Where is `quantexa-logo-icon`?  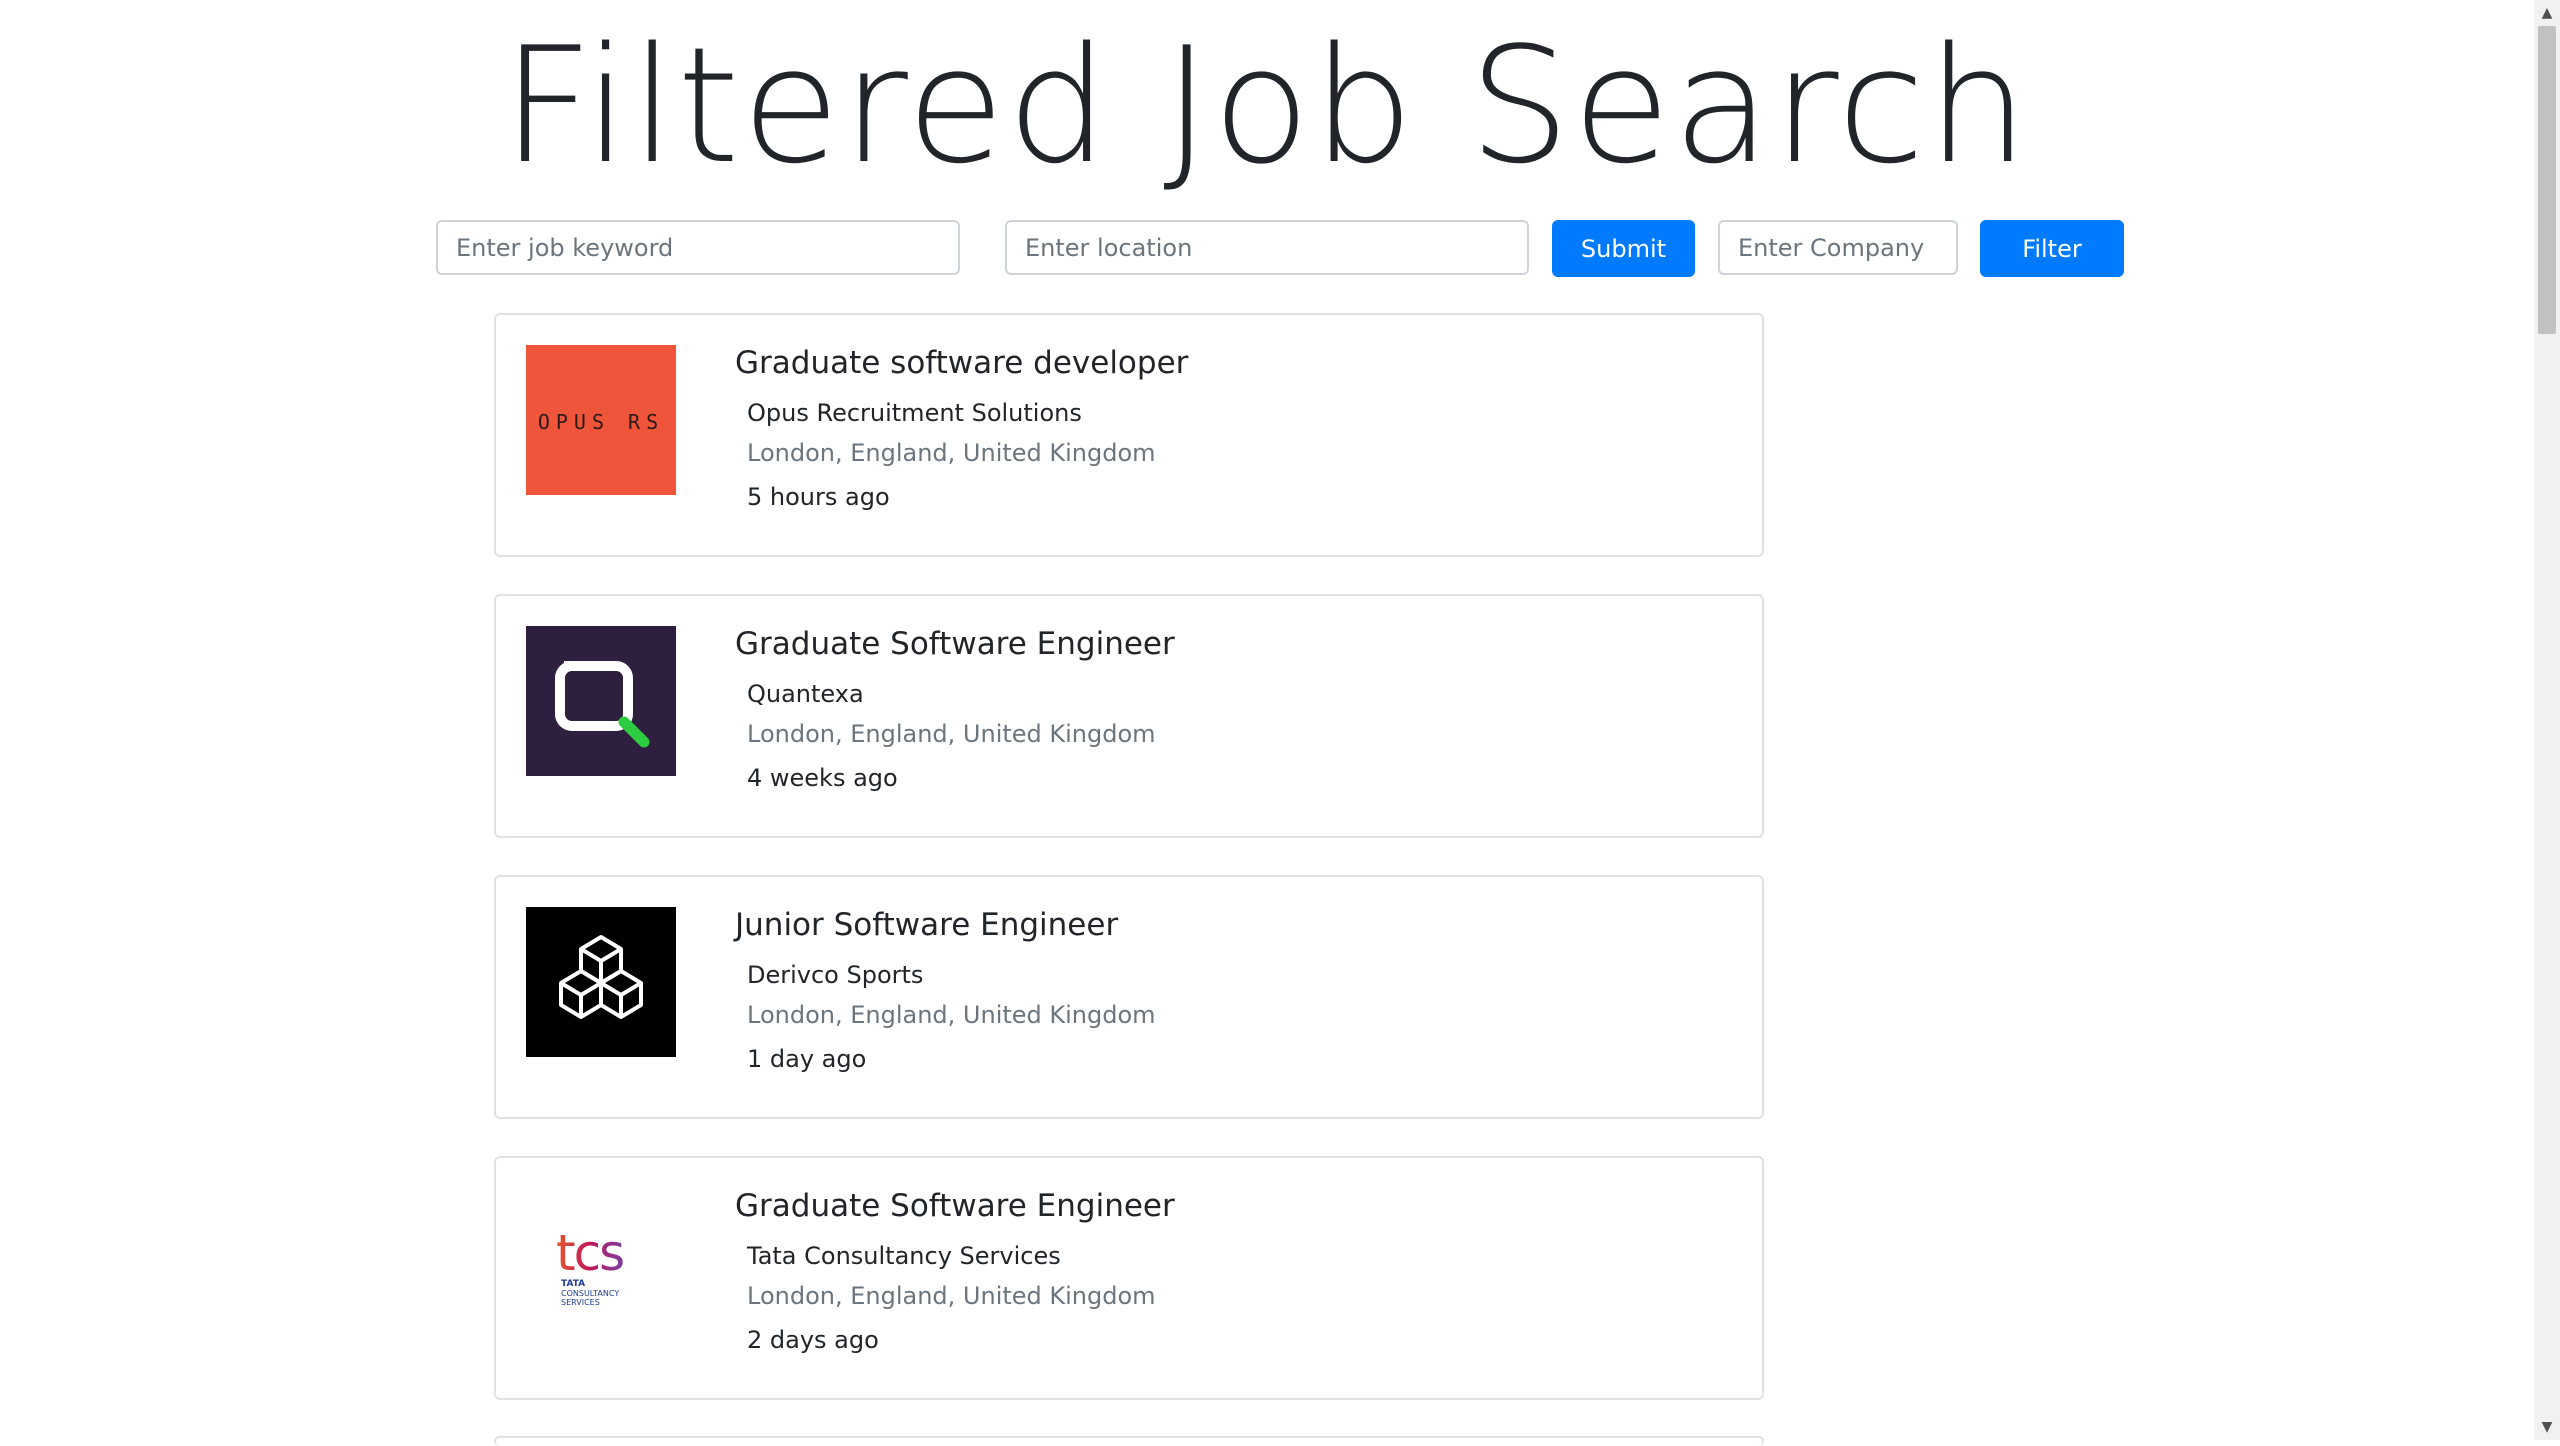
quantexa-logo-icon is located at coordinates (601, 701).